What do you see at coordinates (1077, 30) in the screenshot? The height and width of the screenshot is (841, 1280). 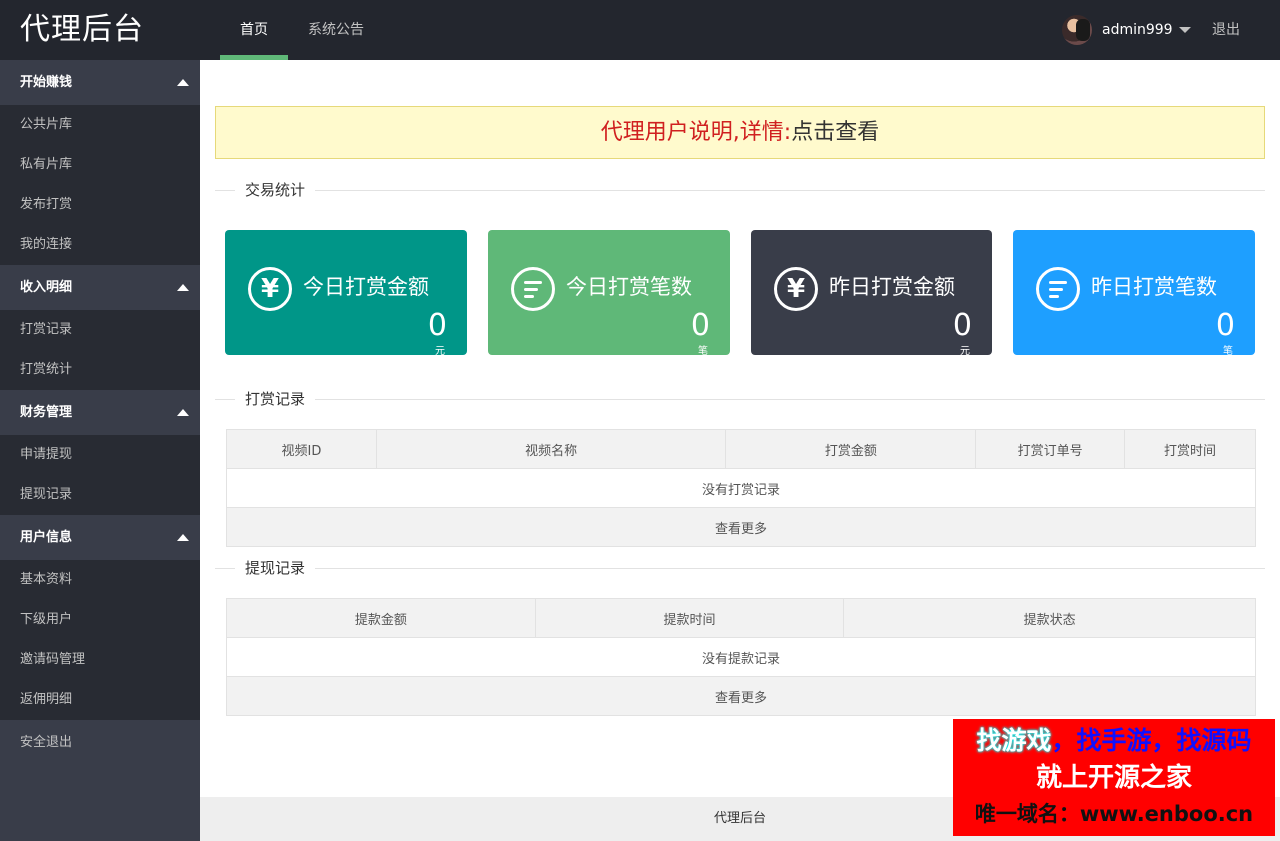 I see `avatar` at bounding box center [1077, 30].